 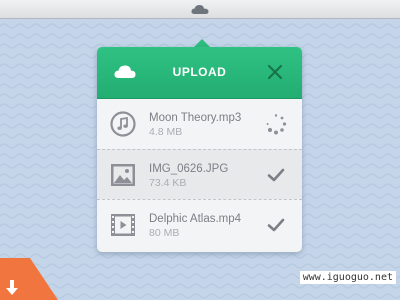 I want to click on file-name: Moon Theory.mp3, so click(x=195, y=118).